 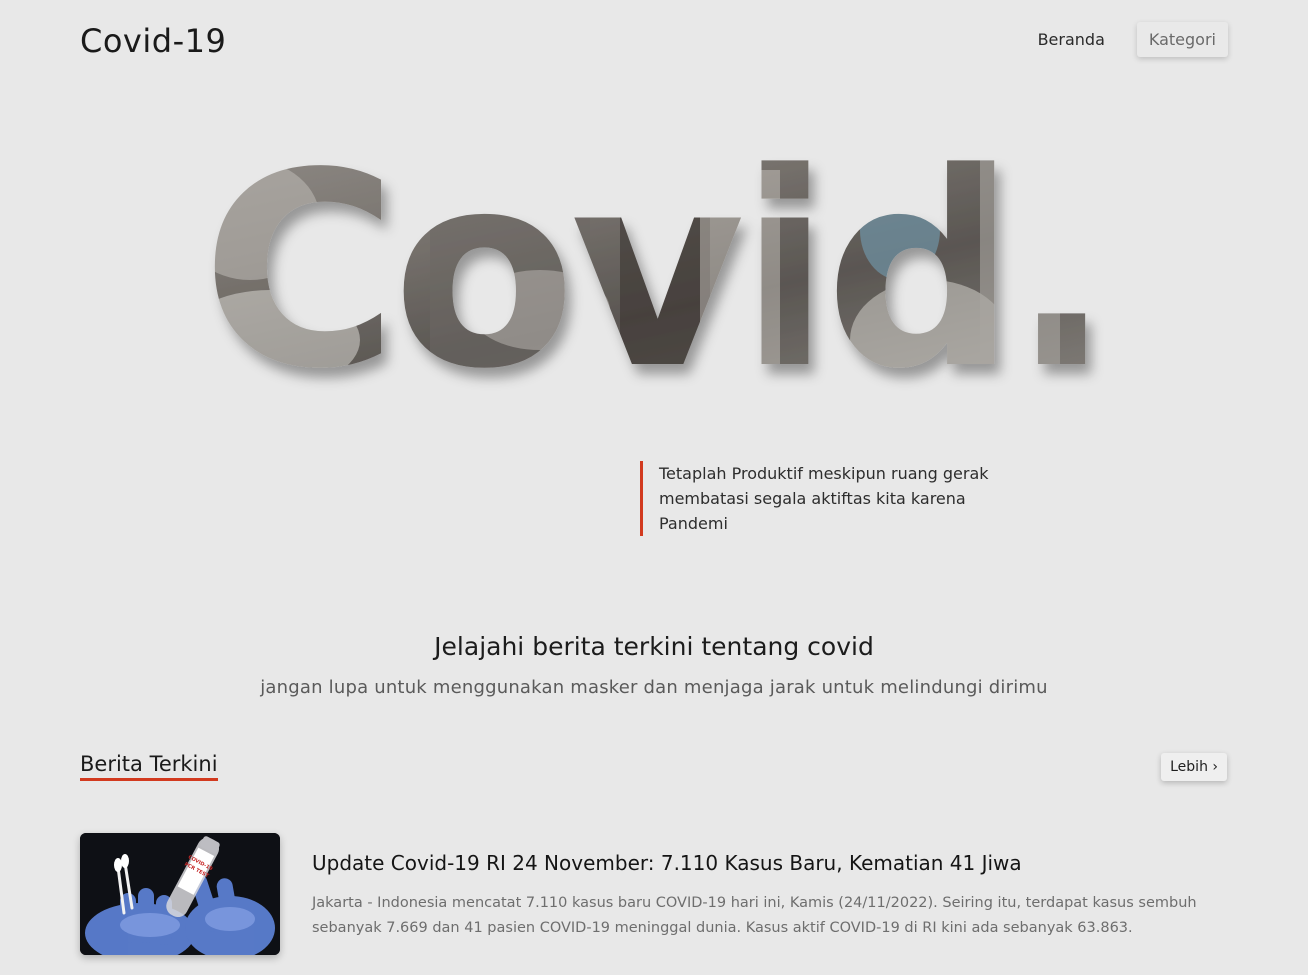 I want to click on news-section-title: Berita Terkini, so click(x=149, y=766).